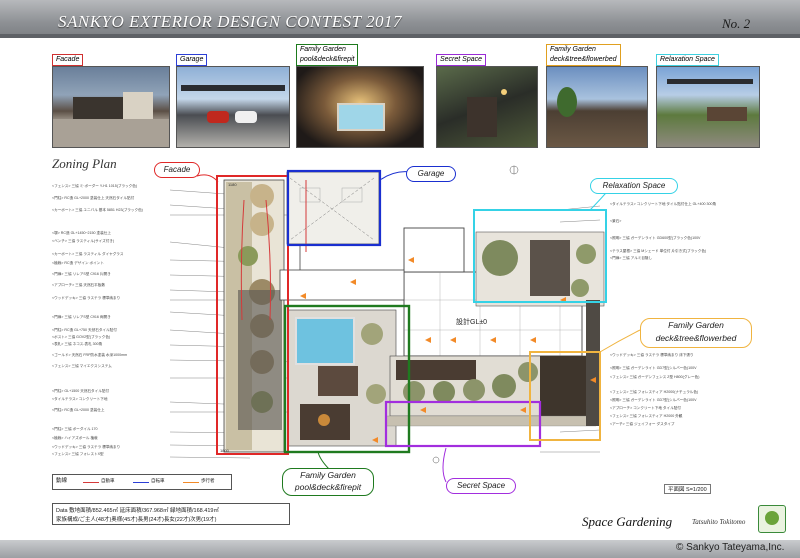 The height and width of the screenshot is (558, 800). Describe the element at coordinates (550, 268) in the screenshot. I see `relax-deck` at that location.